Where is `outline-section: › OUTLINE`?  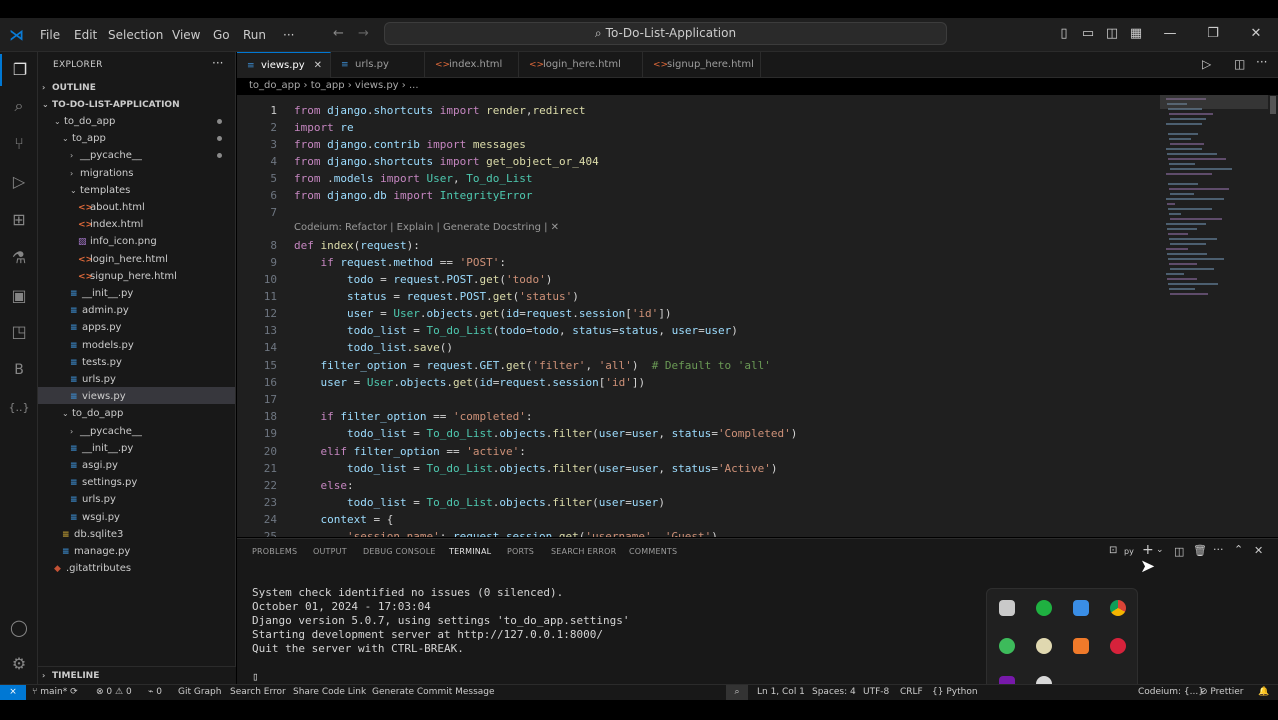 outline-section: › OUTLINE is located at coordinates (69, 87).